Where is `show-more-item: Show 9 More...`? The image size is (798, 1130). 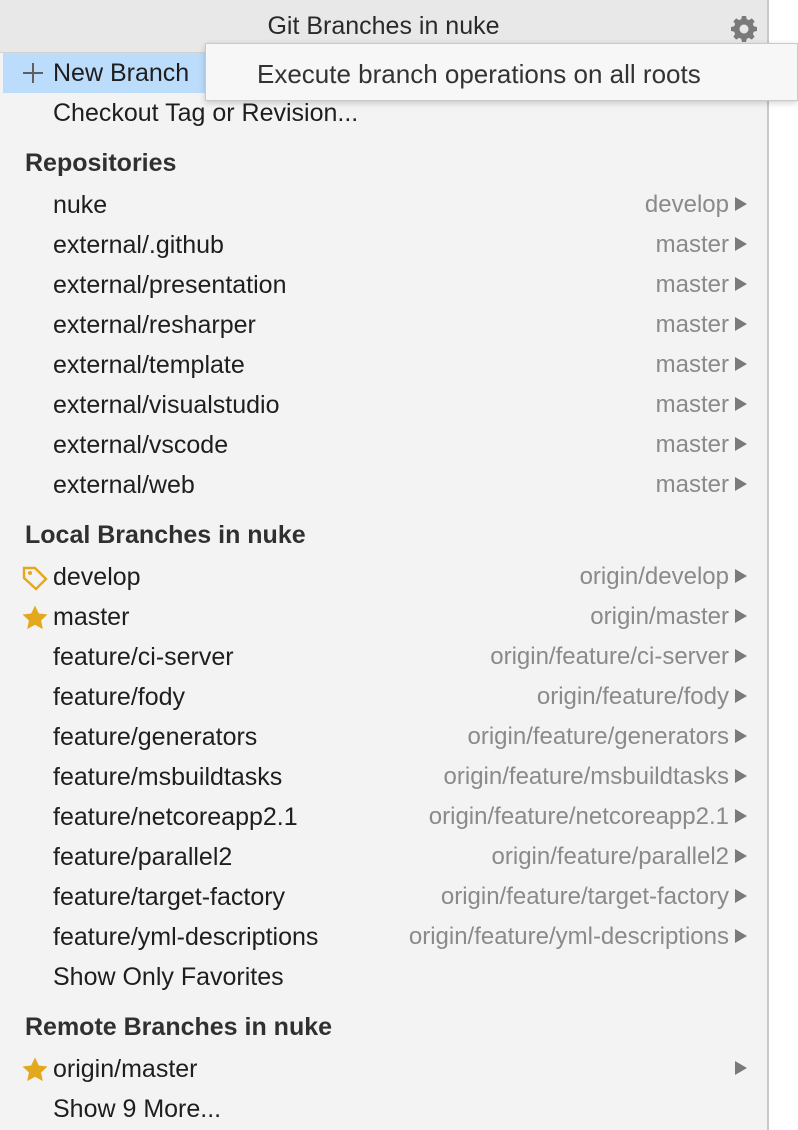
show-more-item: Show 9 More... is located at coordinates (385, 1109).